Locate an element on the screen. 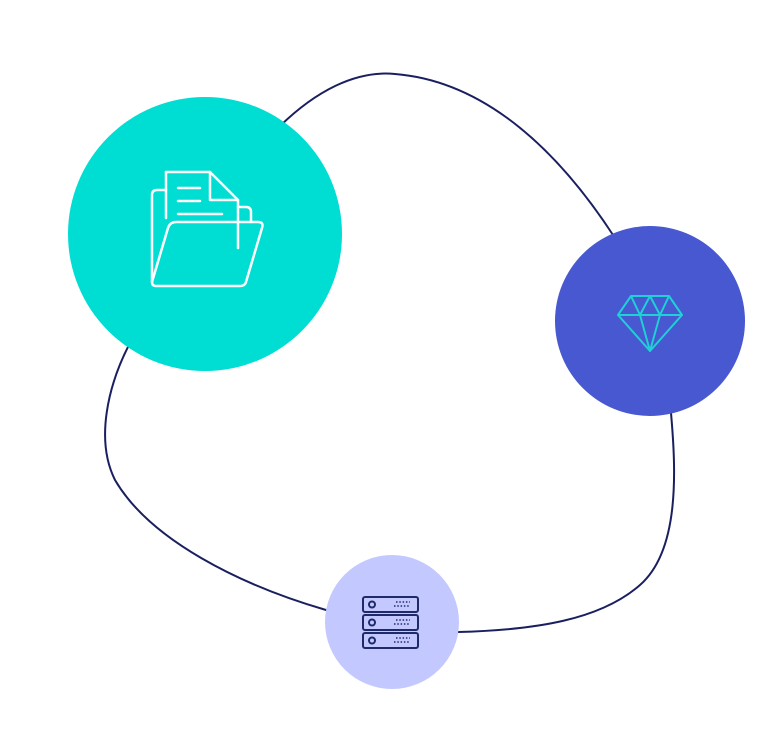 This screenshot has height=750, width=780. node-servers is located at coordinates (392, 622).